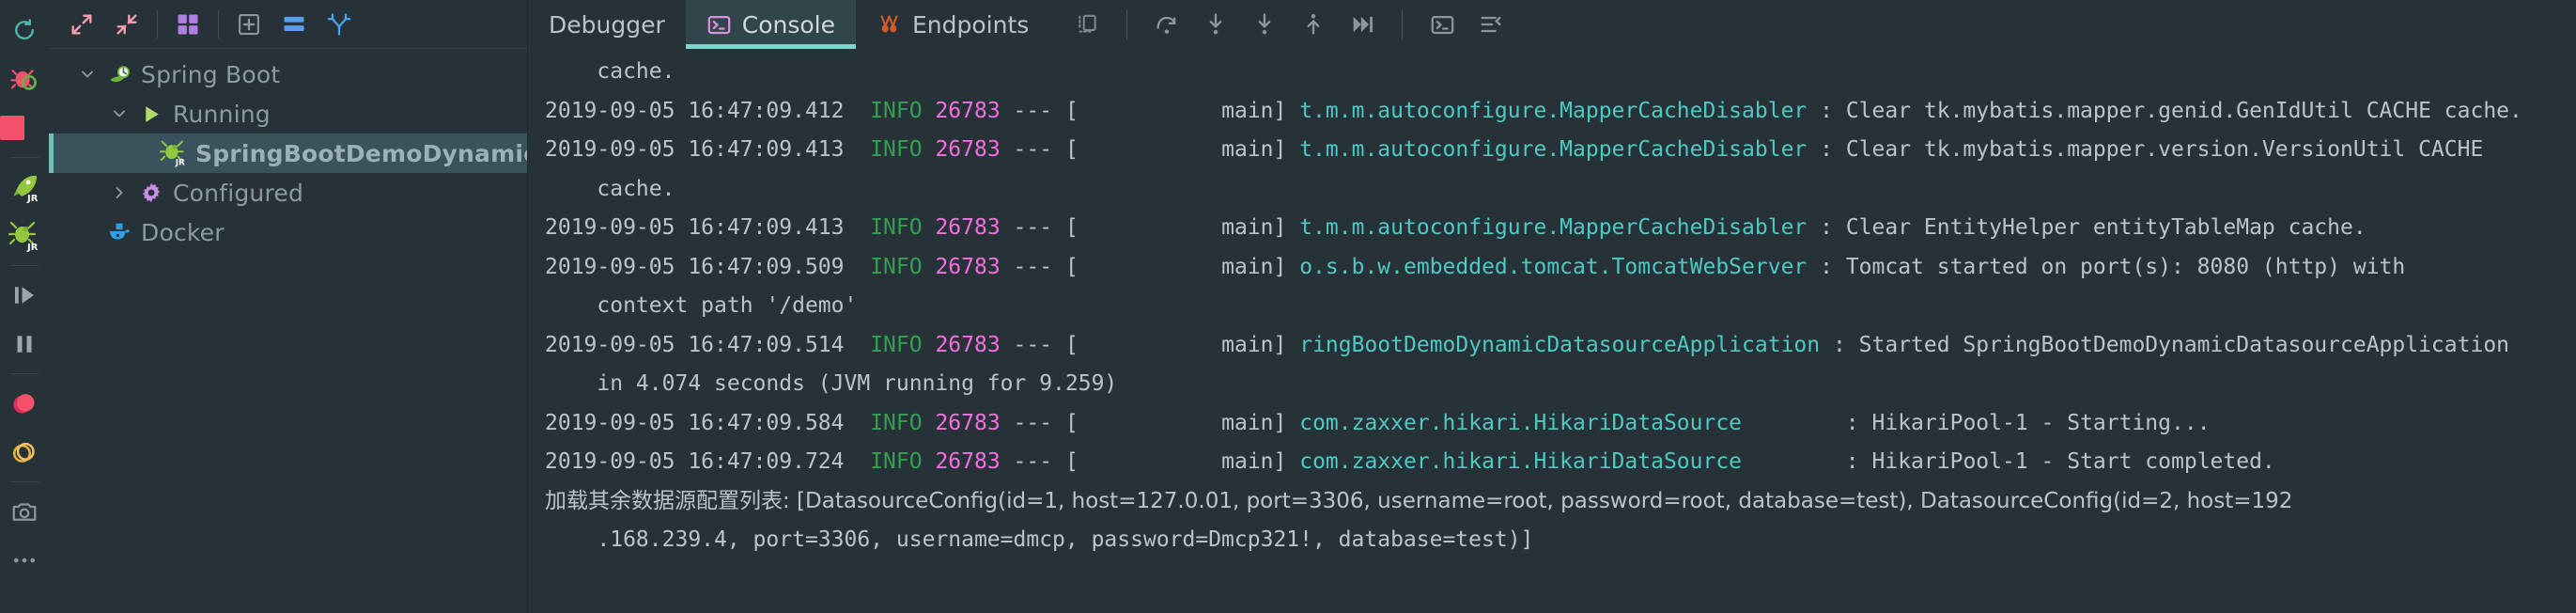 The width and height of the screenshot is (2576, 613). I want to click on log-token-logger: ringBootDemoDynamicDatasourceApplication, so click(1560, 344).